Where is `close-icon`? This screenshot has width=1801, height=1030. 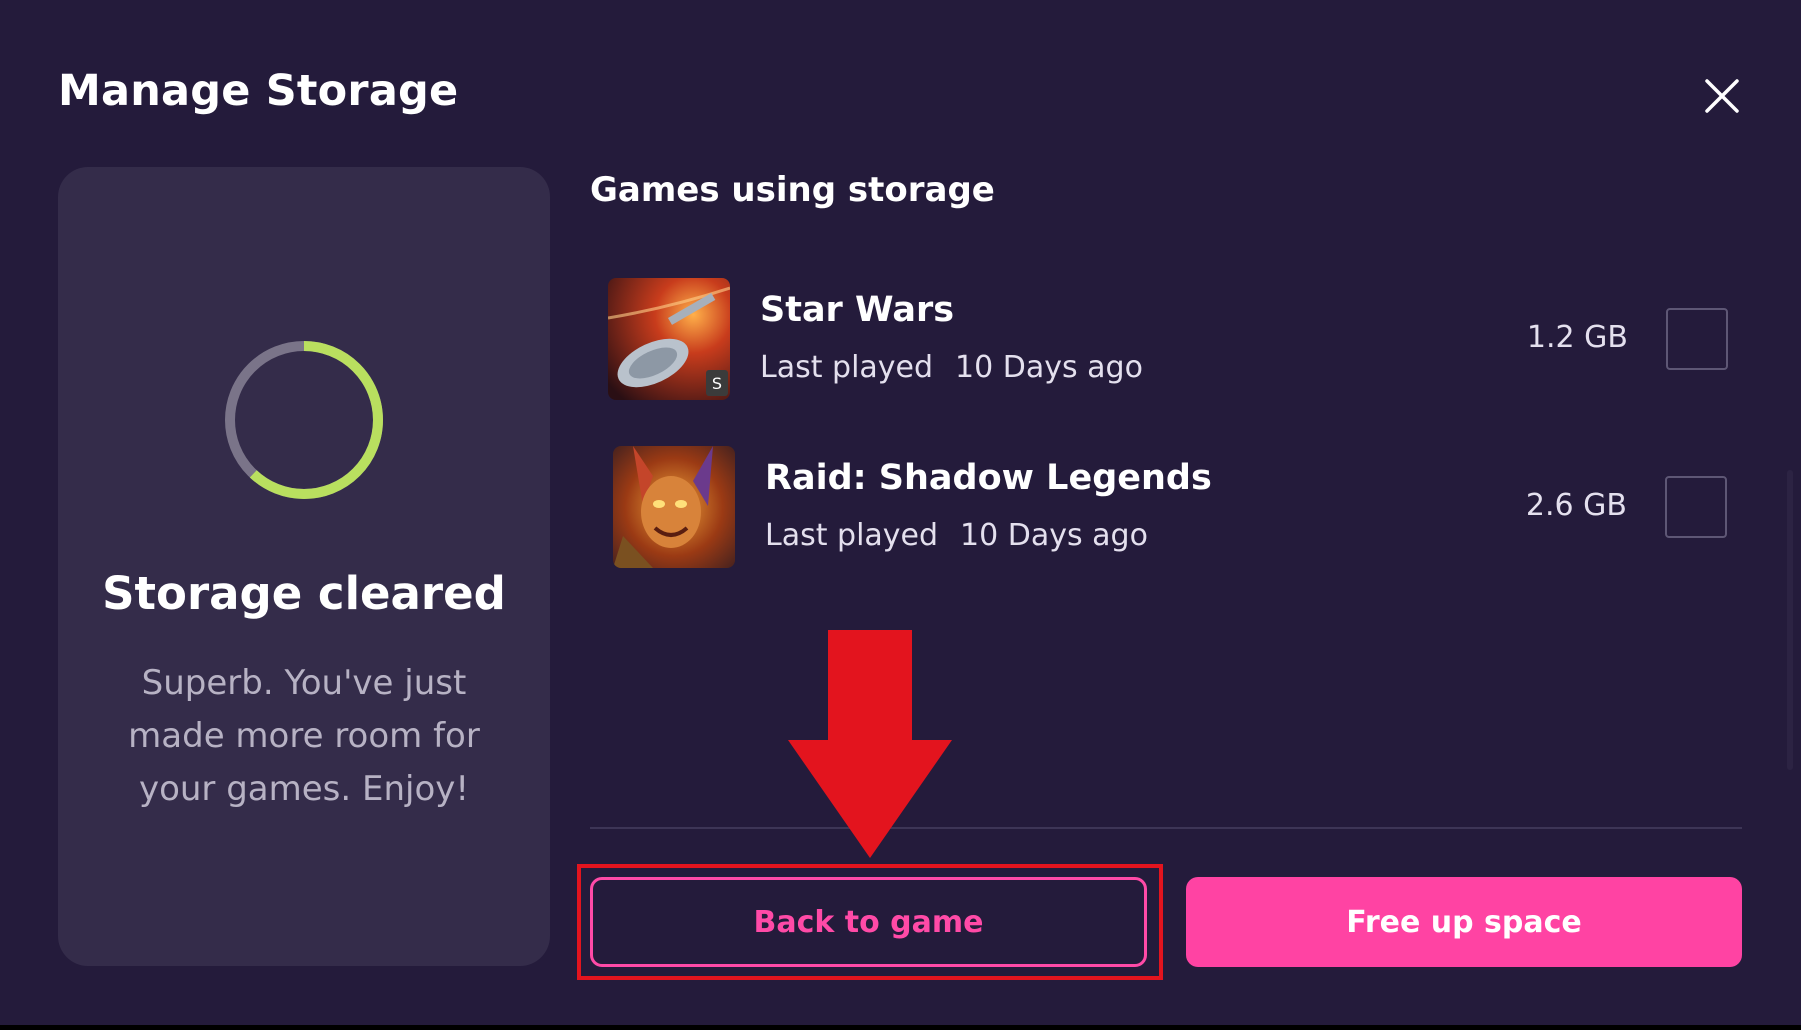
close-icon is located at coordinates (1722, 96).